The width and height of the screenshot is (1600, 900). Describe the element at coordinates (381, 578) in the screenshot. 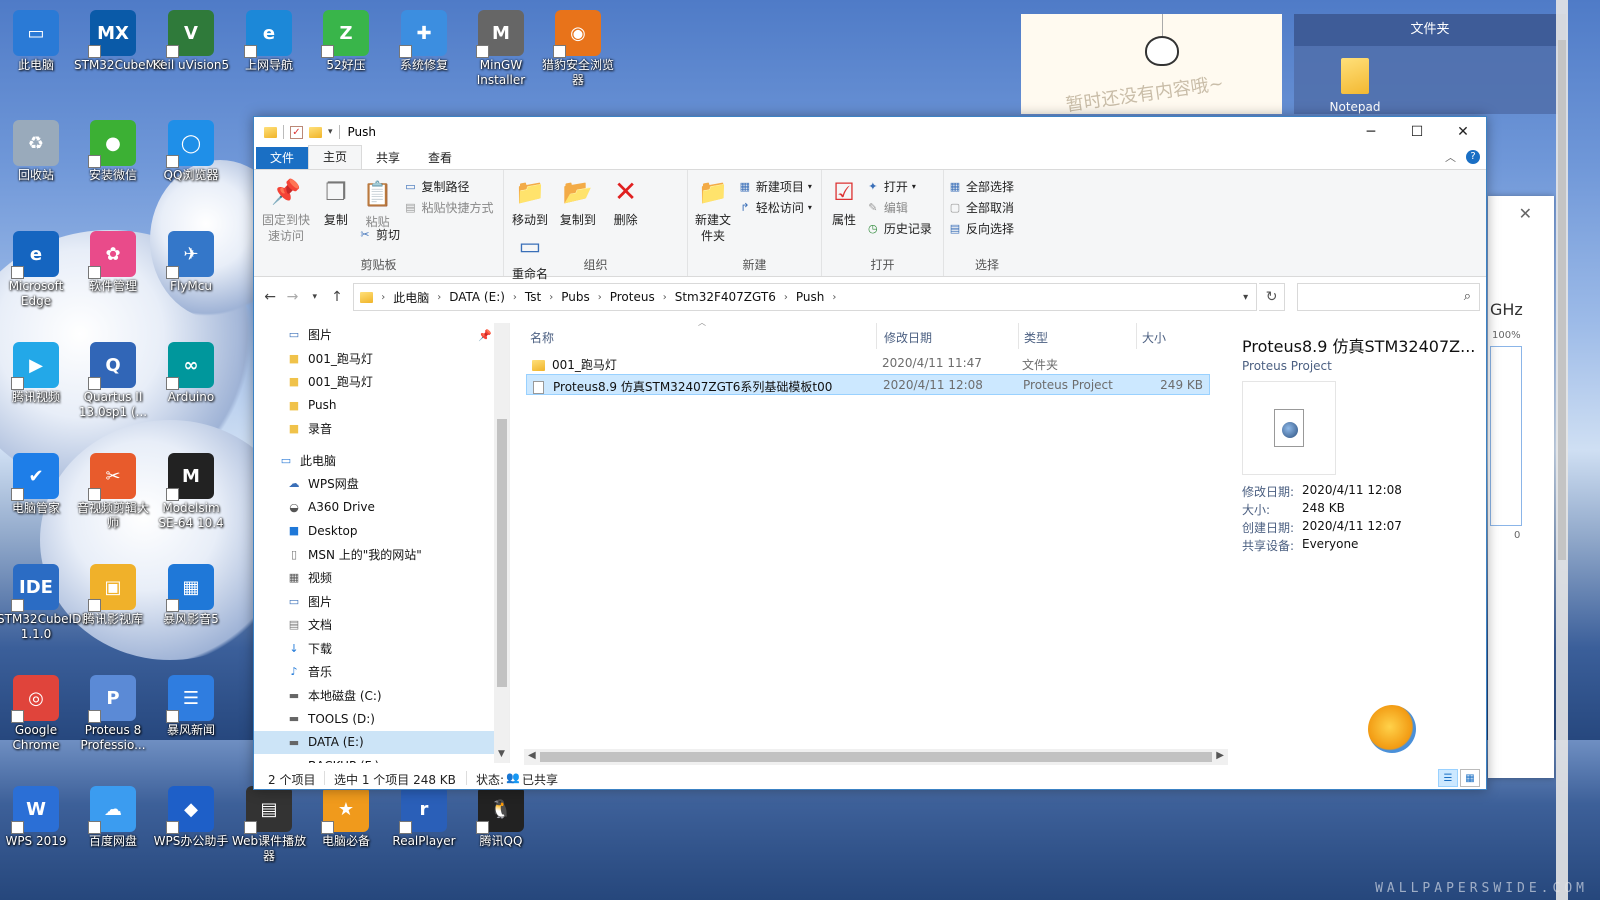

I see `nav-item: ▦ 视频` at that location.